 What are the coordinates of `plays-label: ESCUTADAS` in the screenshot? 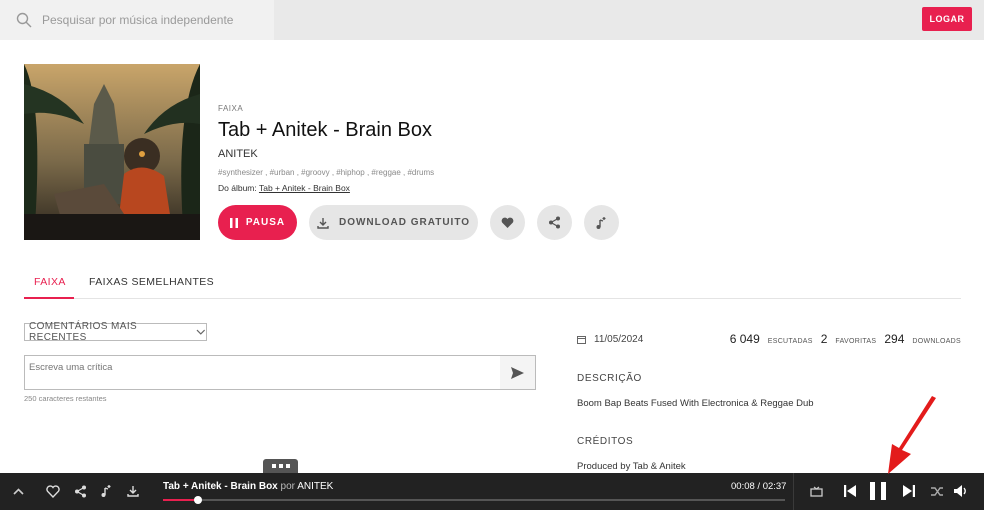 It's located at (790, 341).